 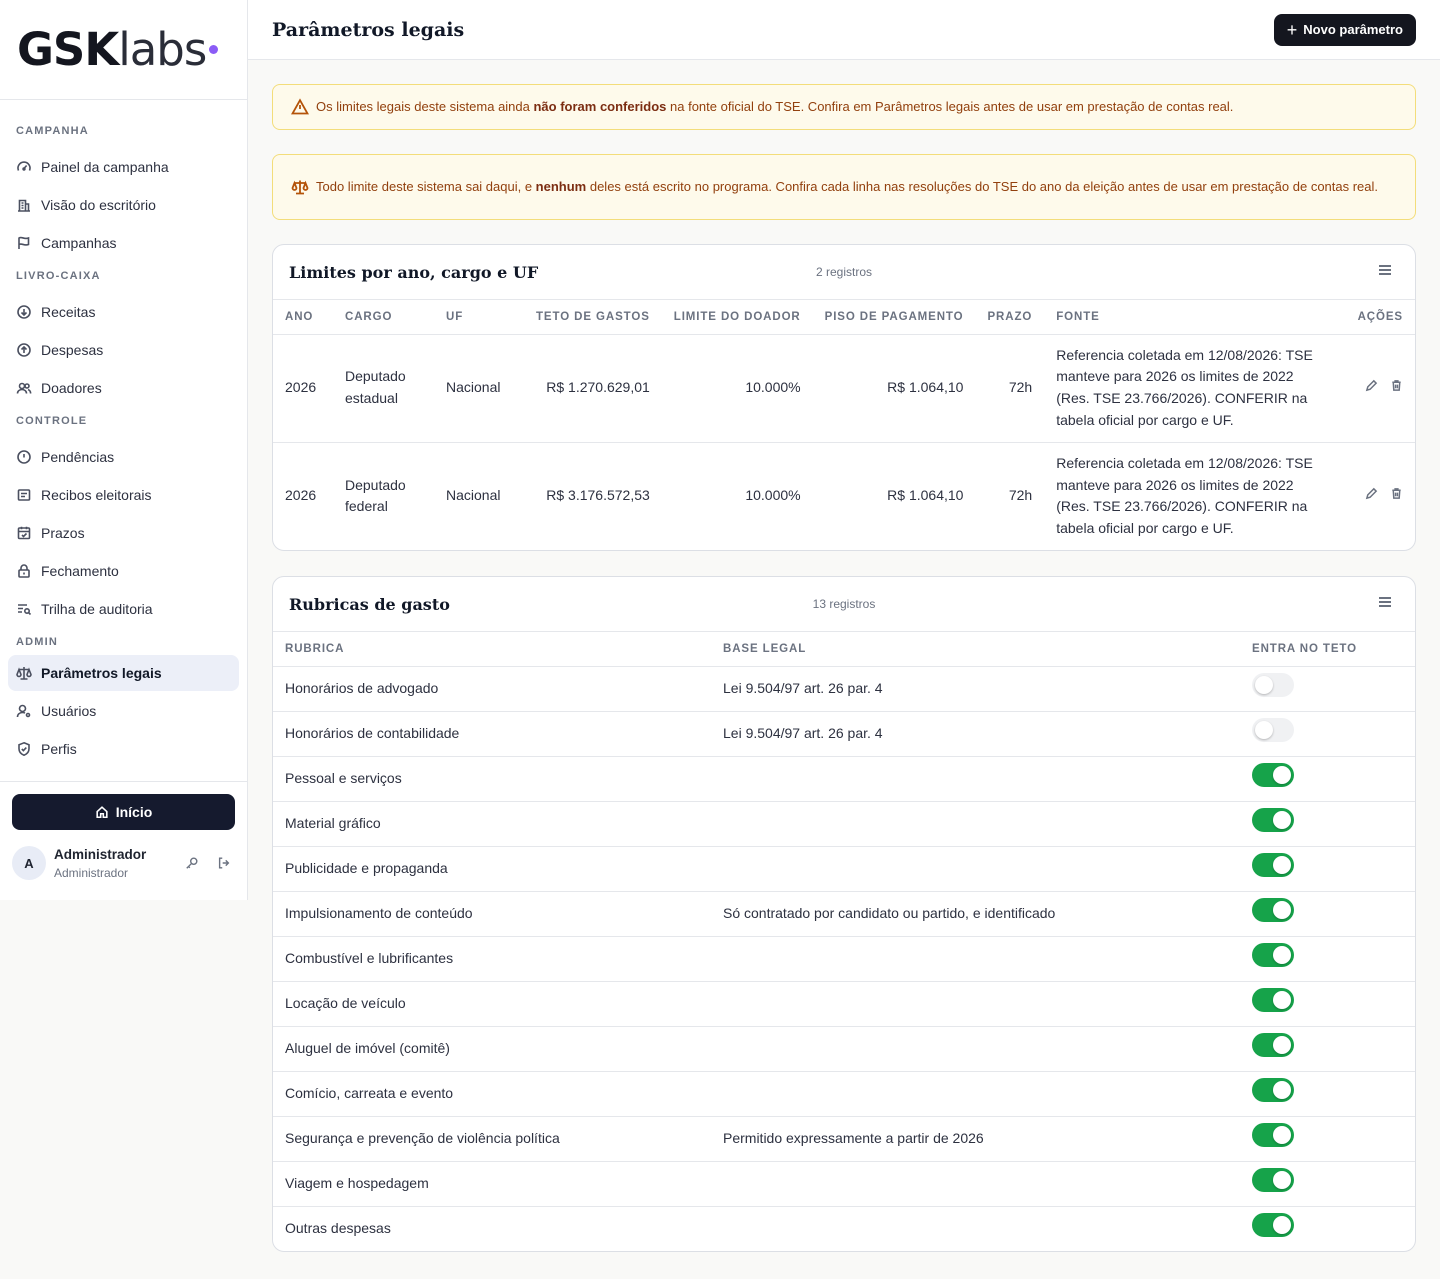 What do you see at coordinates (123, 533) in the screenshot?
I see `sidebar-item-prazos: Prazos` at bounding box center [123, 533].